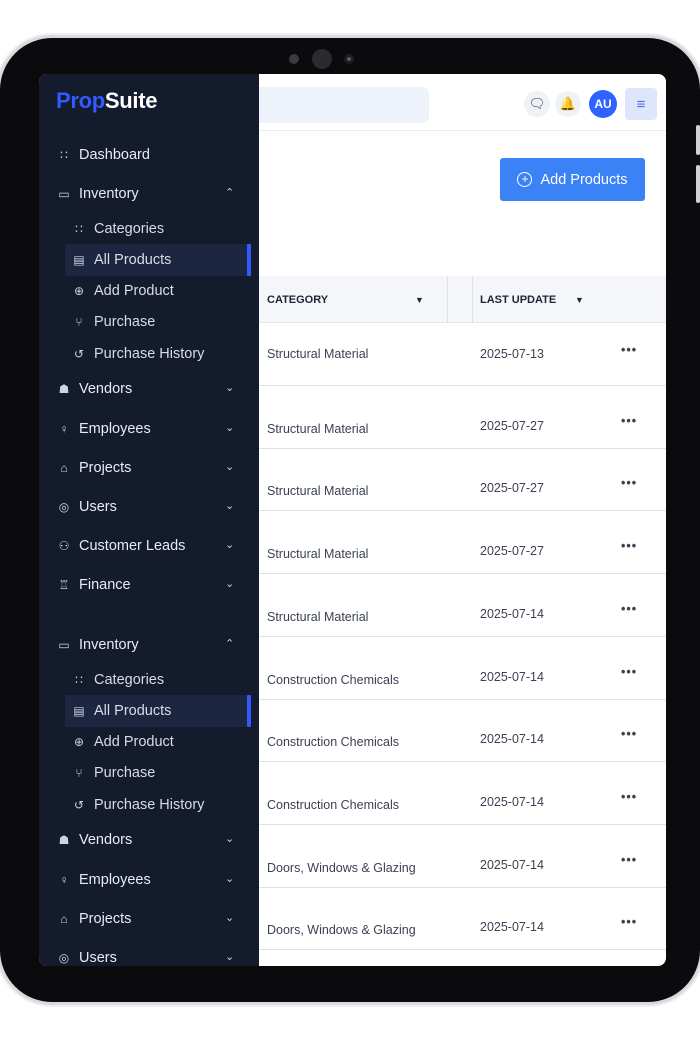  I want to click on sidebar-item-label: Categories, so click(129, 229).